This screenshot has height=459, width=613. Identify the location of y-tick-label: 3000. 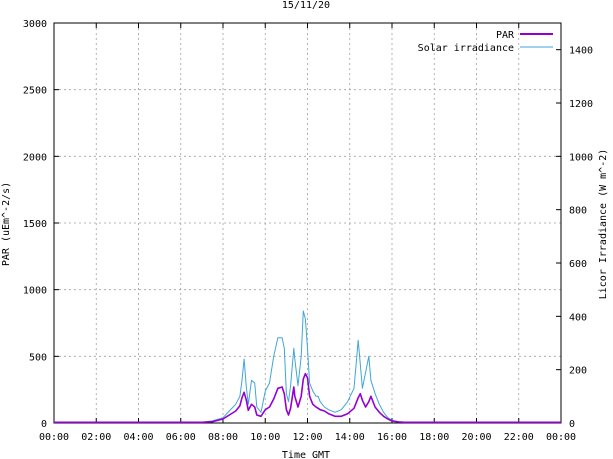
(35, 24).